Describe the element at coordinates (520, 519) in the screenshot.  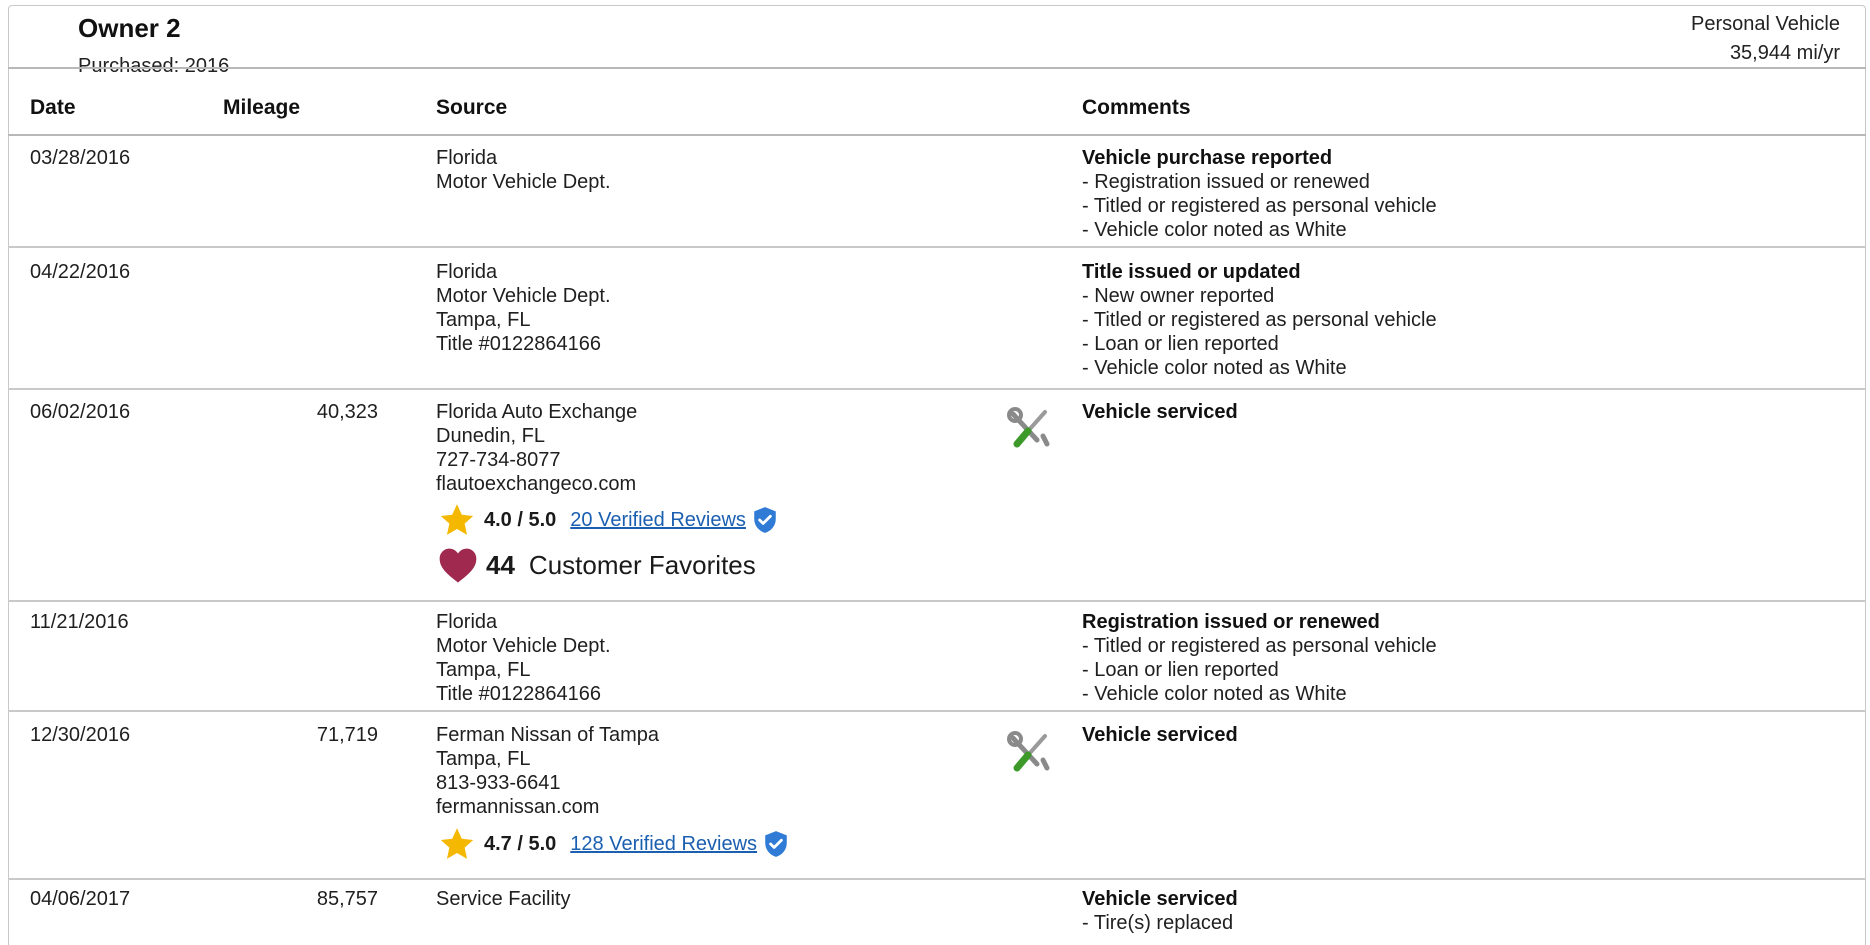
I see `rating-score: 4.0 / 5.0` at that location.